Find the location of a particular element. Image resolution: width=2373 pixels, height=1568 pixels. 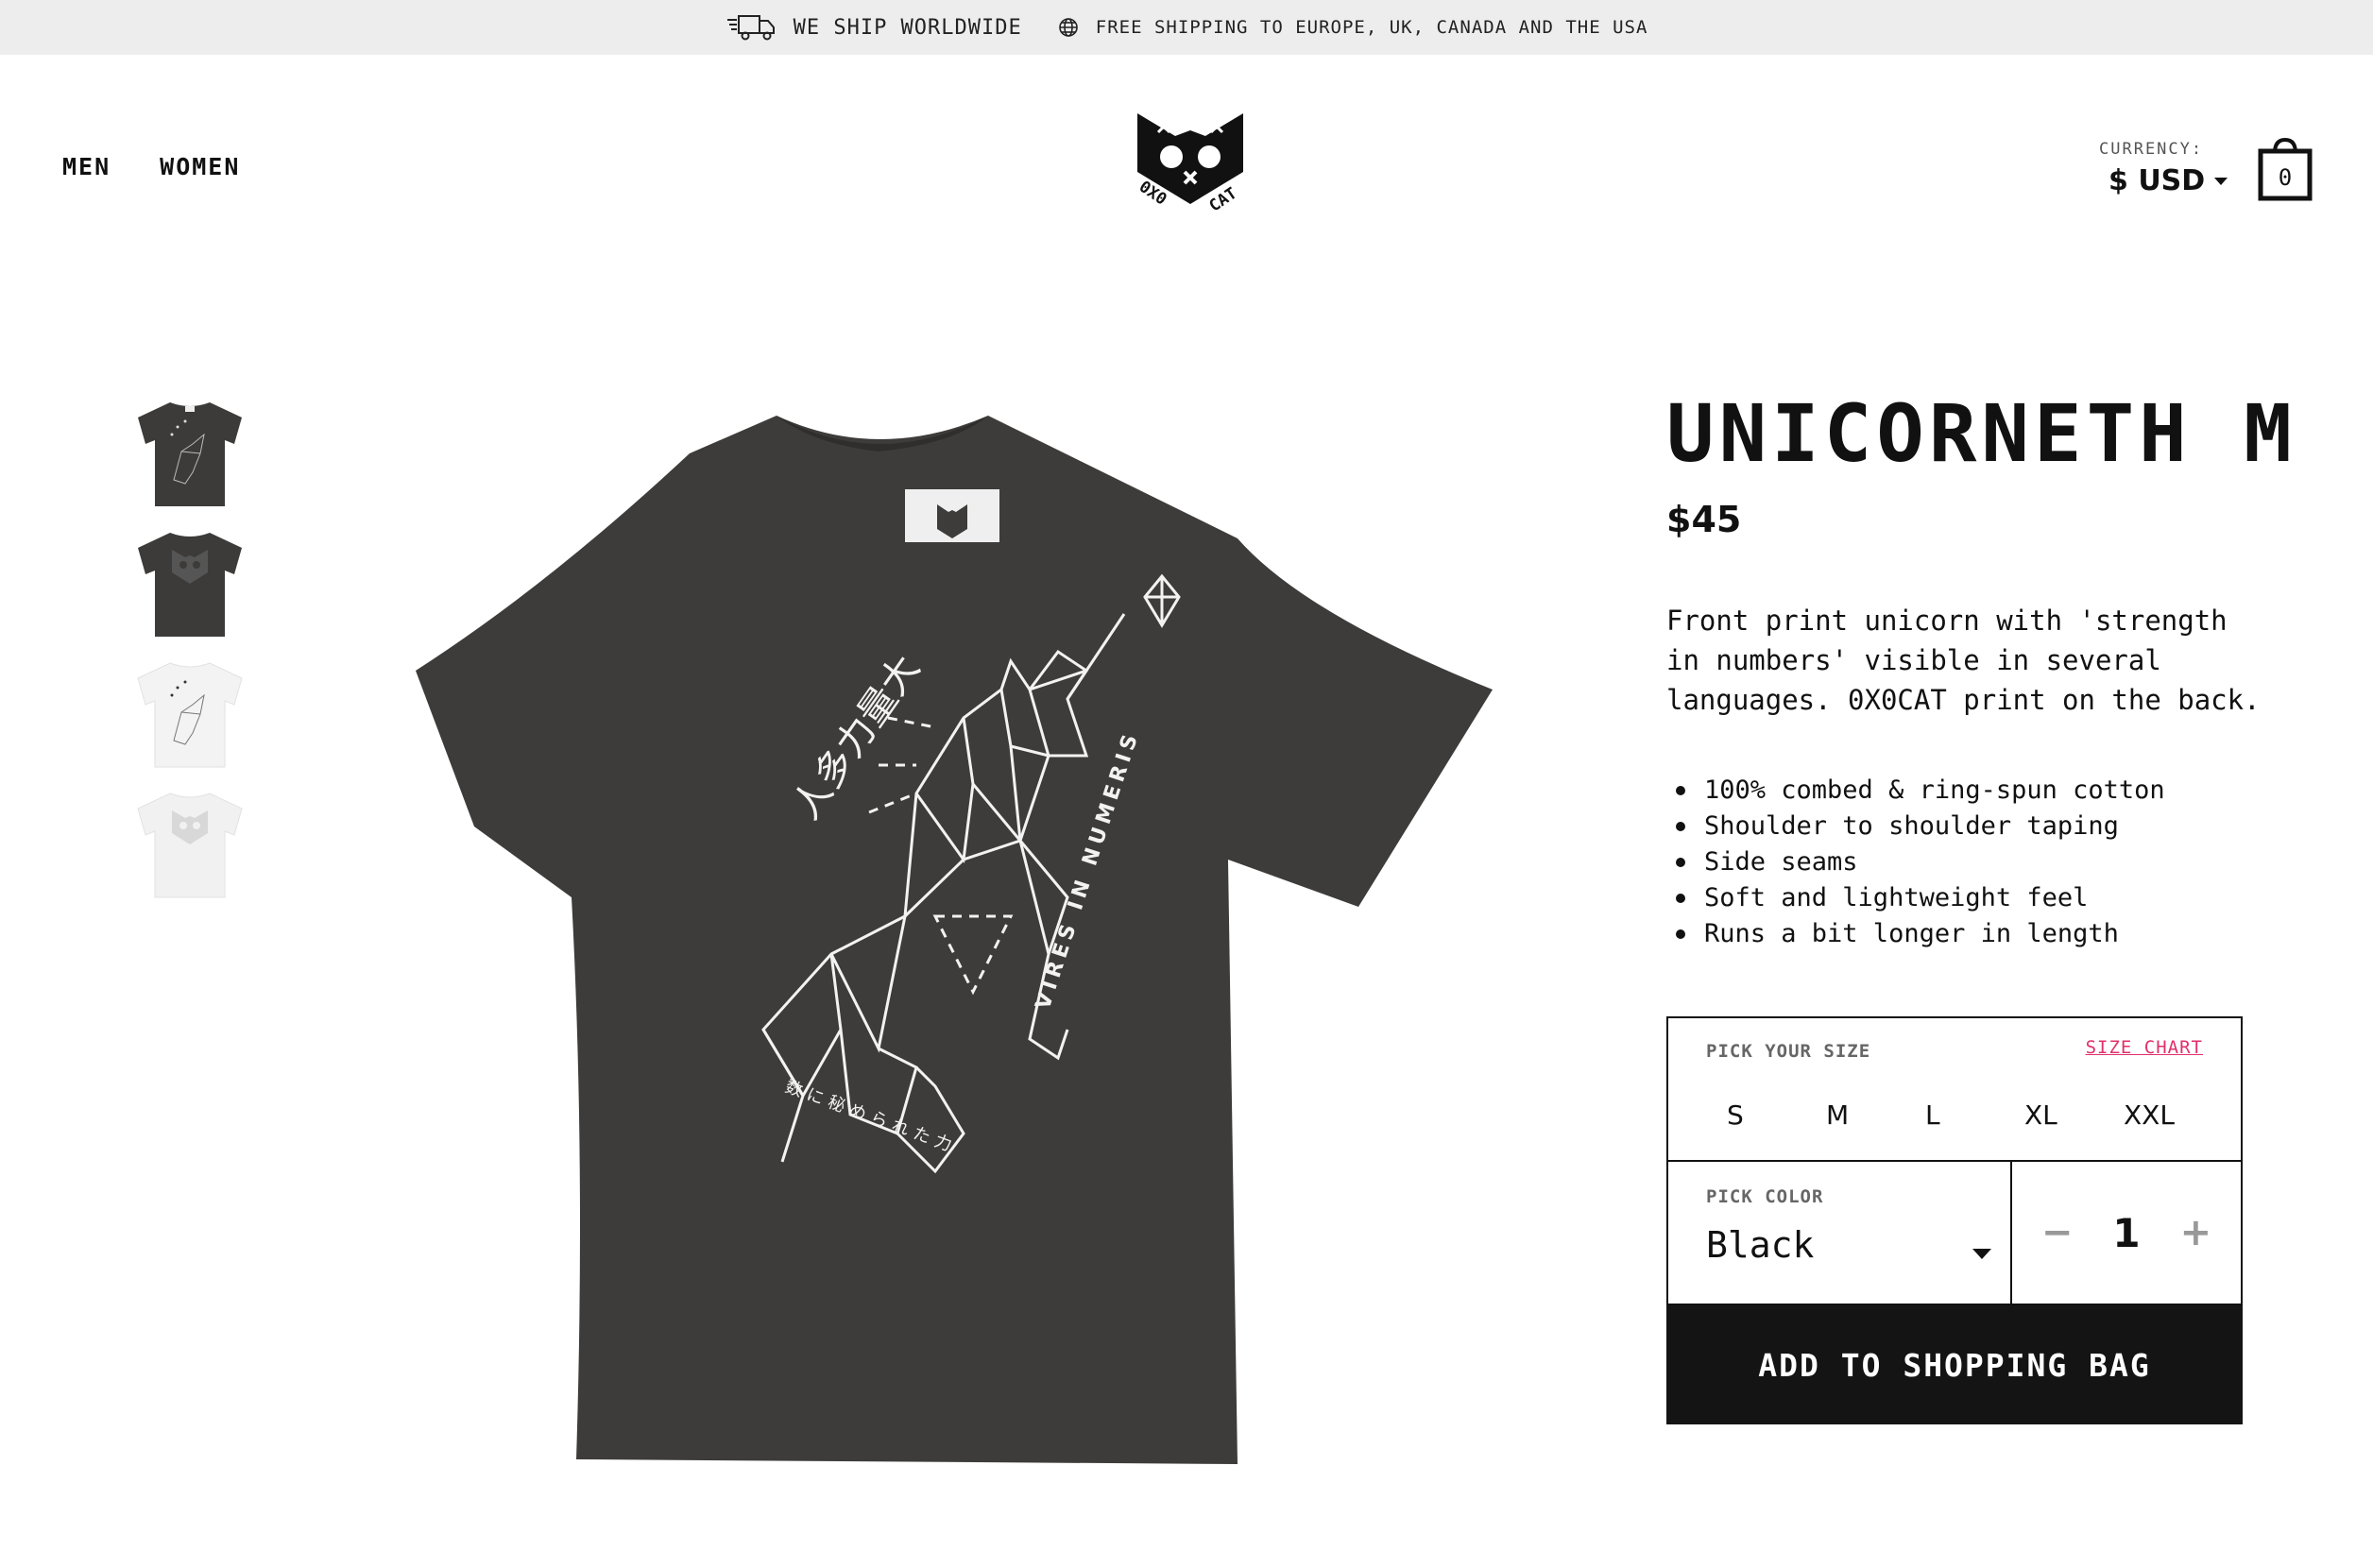

add-to-bag-button: ADD TO SHOPPING BAG is located at coordinates (1954, 1364).